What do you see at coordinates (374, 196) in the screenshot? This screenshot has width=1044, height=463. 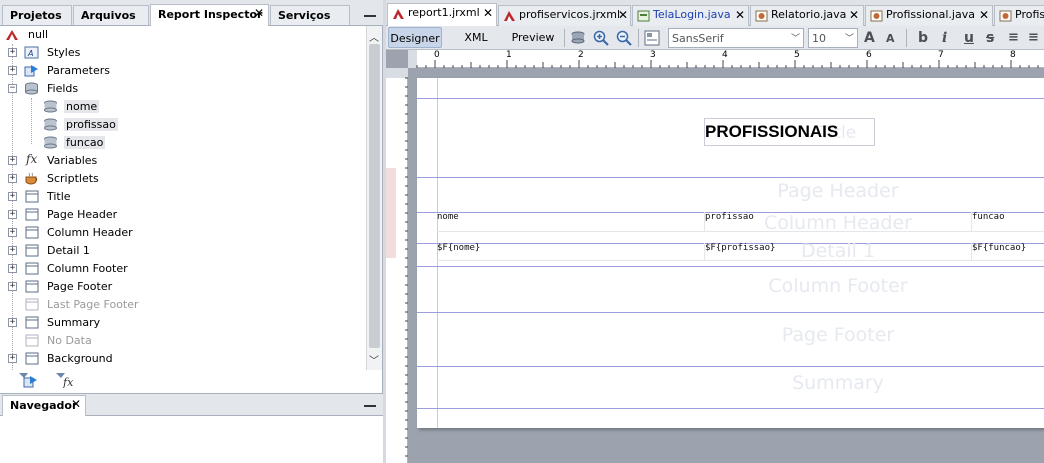 I see `scrollbar-thumb` at bounding box center [374, 196].